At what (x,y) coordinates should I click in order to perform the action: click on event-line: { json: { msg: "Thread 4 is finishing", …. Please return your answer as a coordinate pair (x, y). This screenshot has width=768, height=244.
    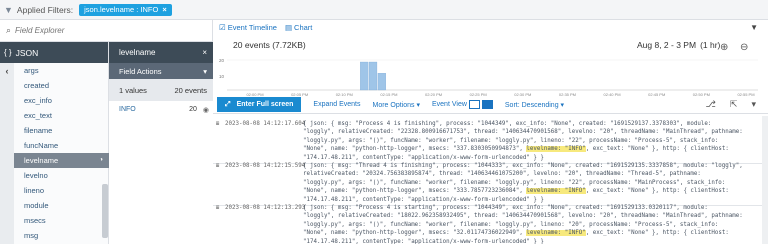
    Looking at the image, I should click on (523, 166).